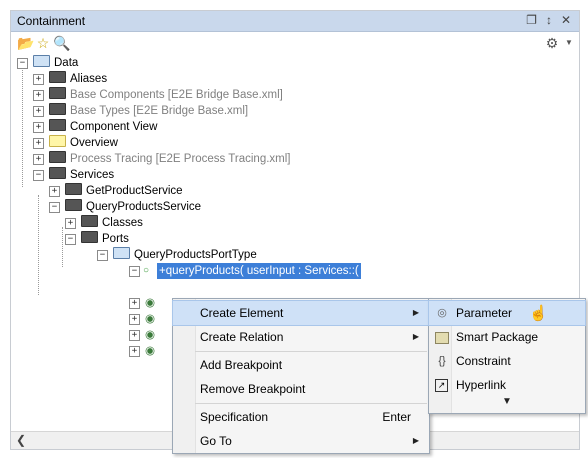 This screenshot has height=458, width=588. I want to click on scroll-down-arrow-icon: ▼, so click(507, 401).